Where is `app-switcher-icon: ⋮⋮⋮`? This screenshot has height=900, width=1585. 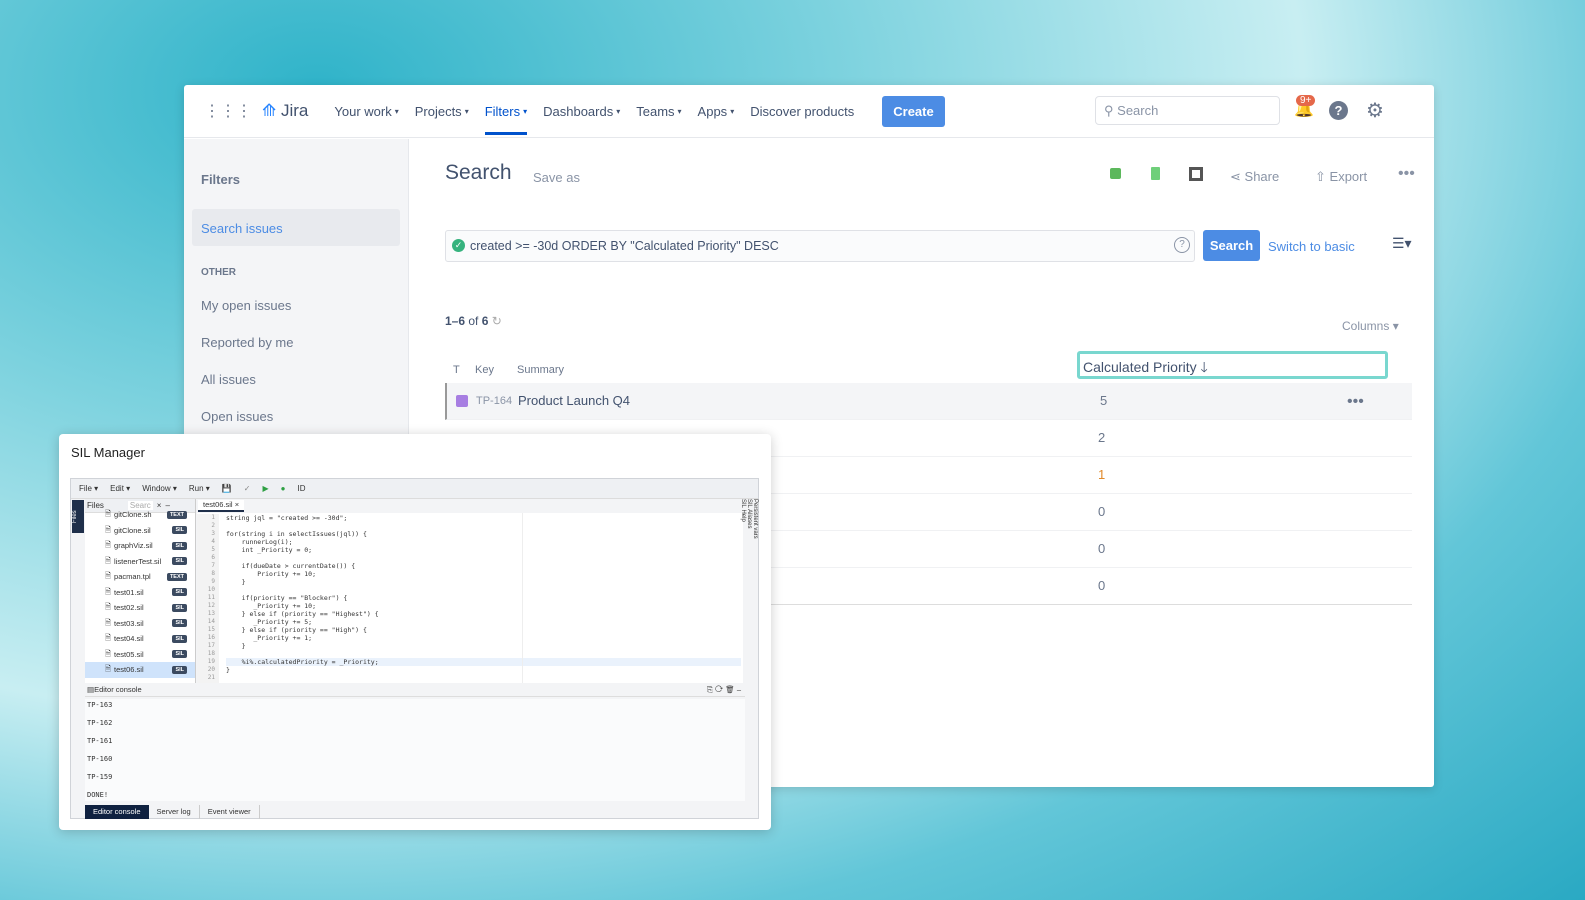
app-switcher-icon: ⋮⋮⋮ is located at coordinates (228, 111).